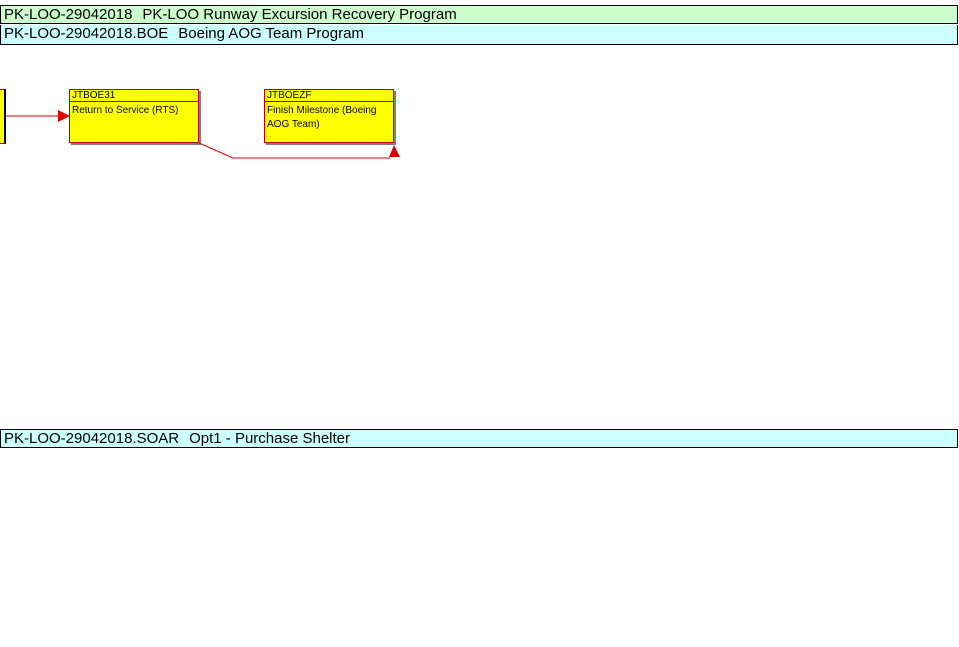  Describe the element at coordinates (329, 96) in the screenshot. I see `activity-id: JTBOEZF` at that location.